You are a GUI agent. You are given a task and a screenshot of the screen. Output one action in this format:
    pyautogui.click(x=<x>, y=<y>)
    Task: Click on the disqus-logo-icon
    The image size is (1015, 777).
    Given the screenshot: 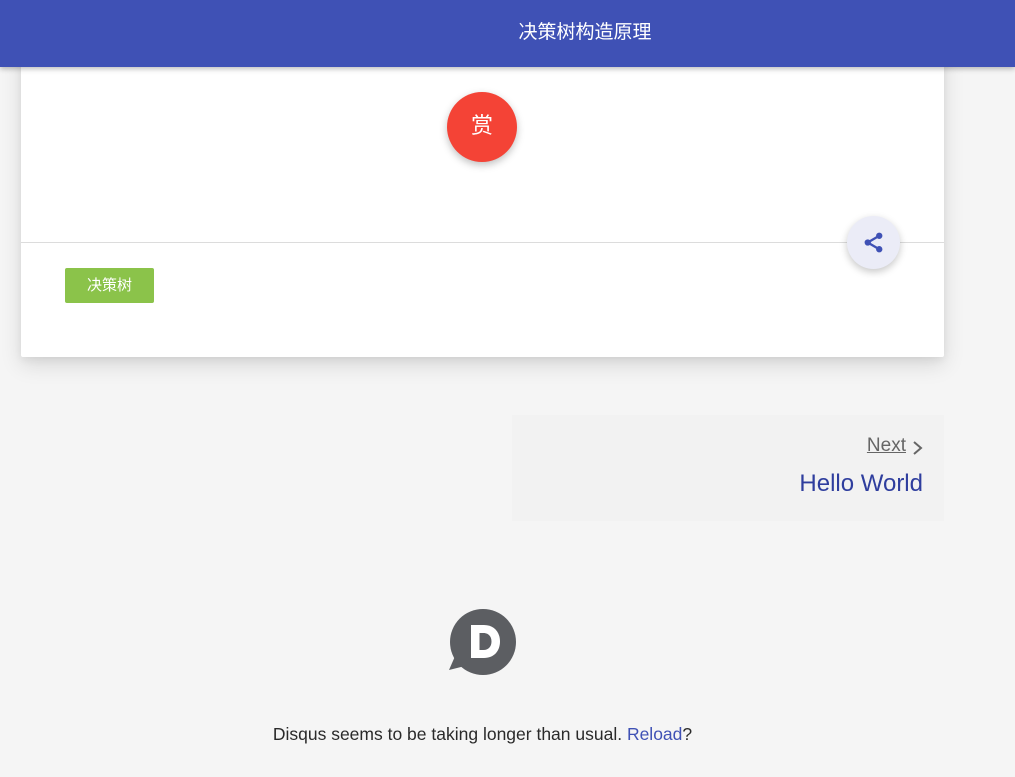 What is the action you would take?
    pyautogui.click(x=482, y=643)
    